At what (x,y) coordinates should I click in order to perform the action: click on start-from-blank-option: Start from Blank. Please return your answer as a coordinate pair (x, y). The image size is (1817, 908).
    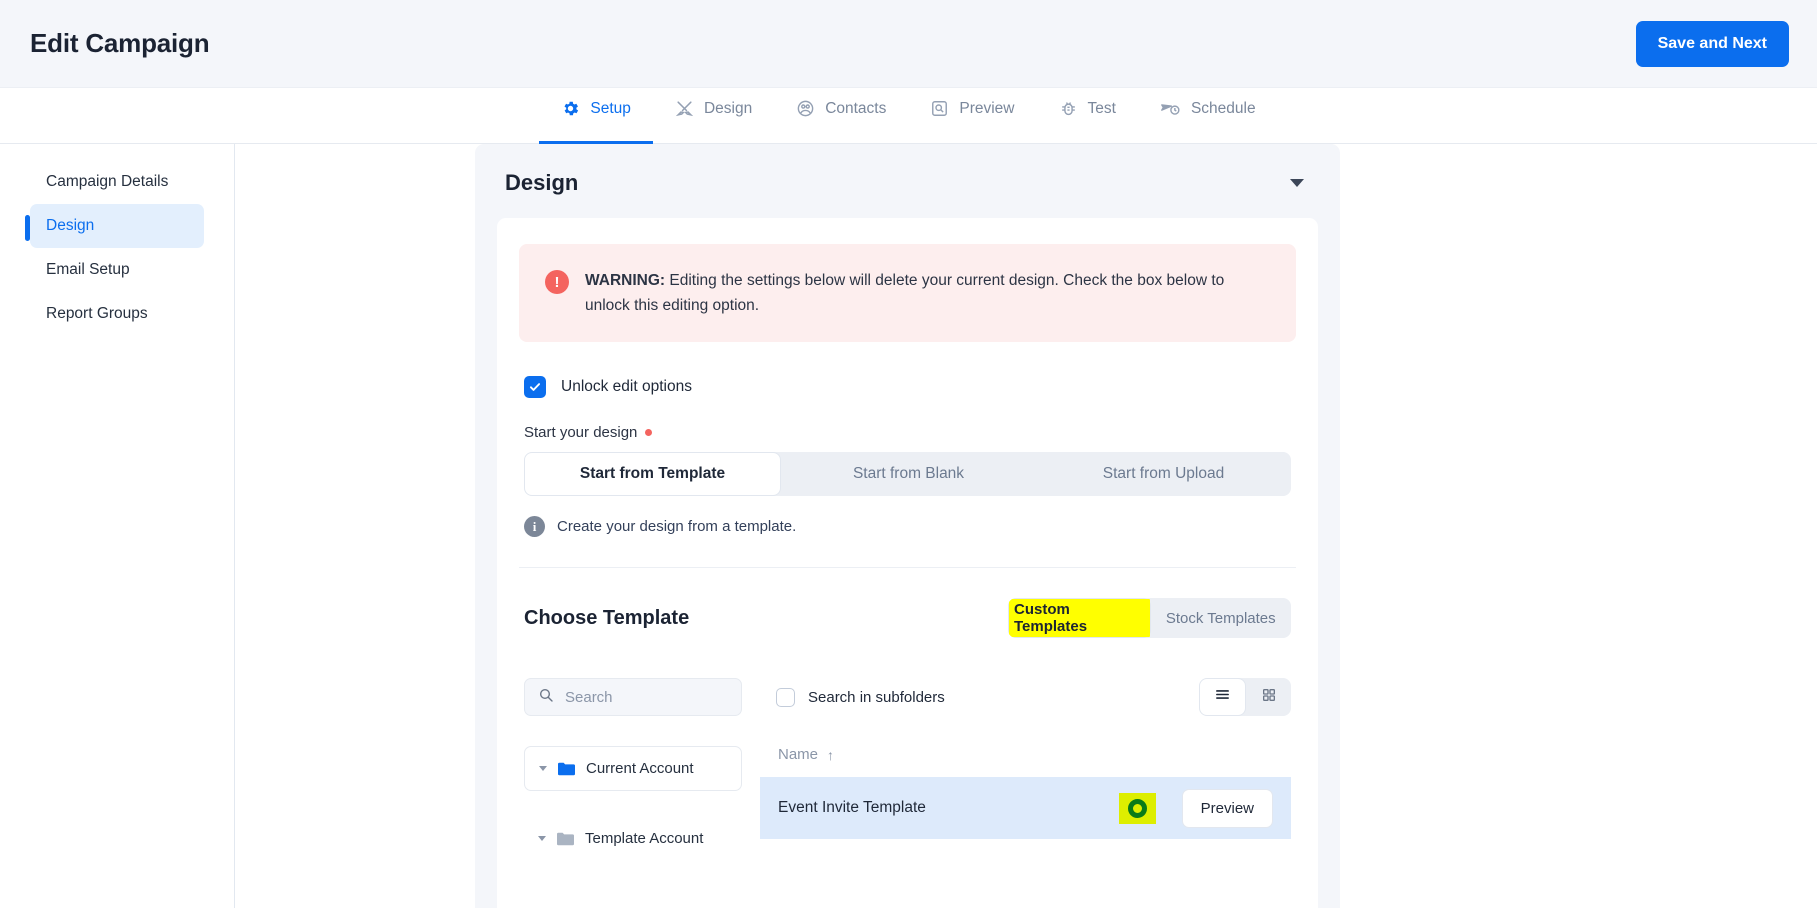
    Looking at the image, I should click on (908, 474).